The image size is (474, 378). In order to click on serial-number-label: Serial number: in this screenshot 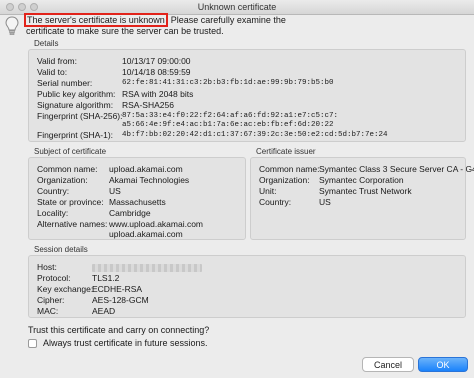, I will do `click(65, 83)`.